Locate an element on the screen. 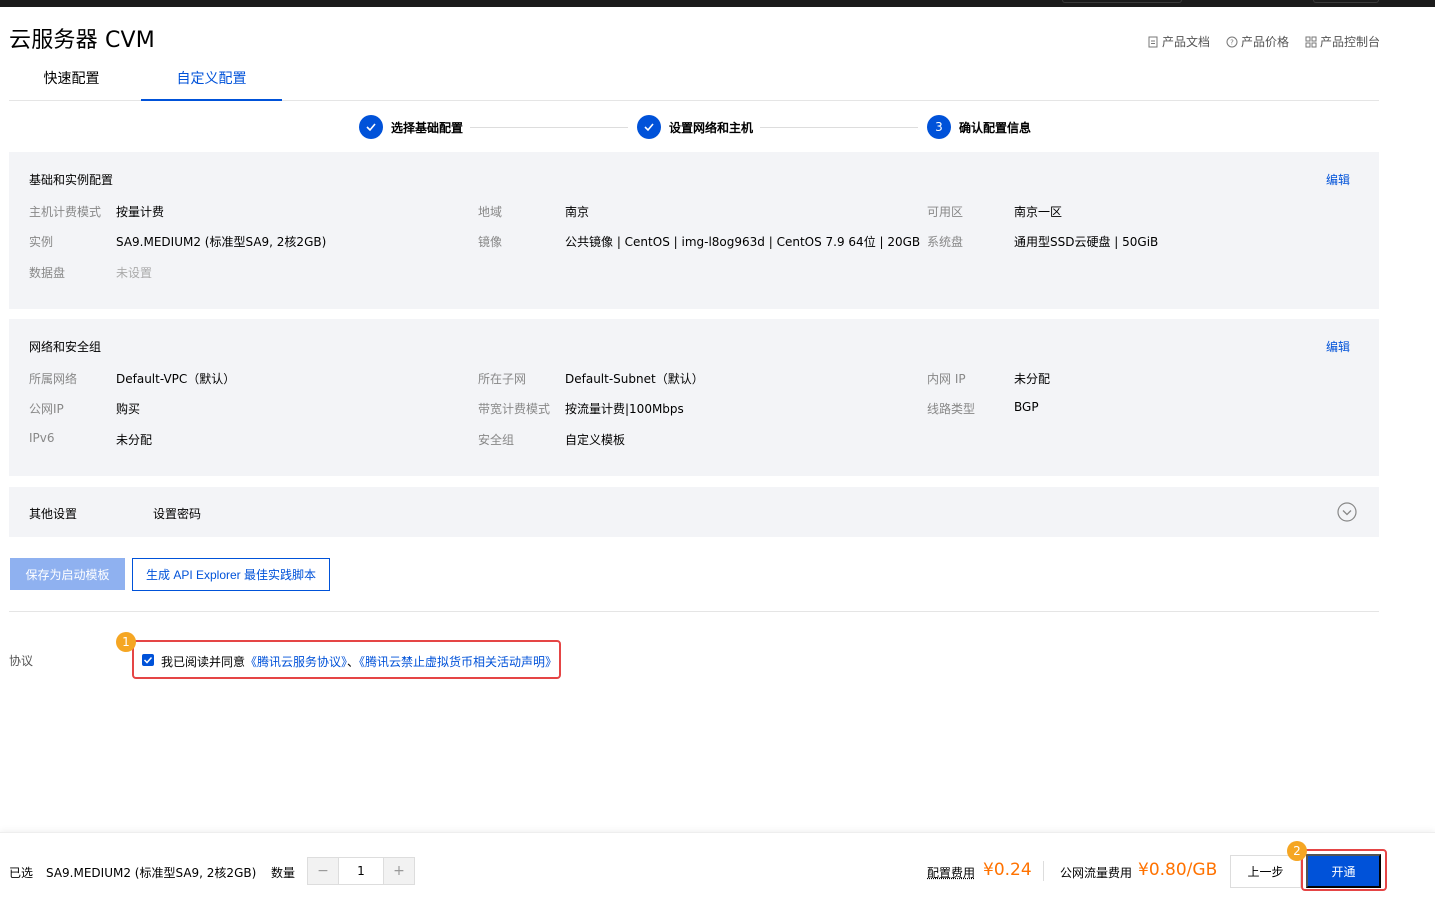 The image size is (1435, 899). agreement-checkbox is located at coordinates (148, 660).